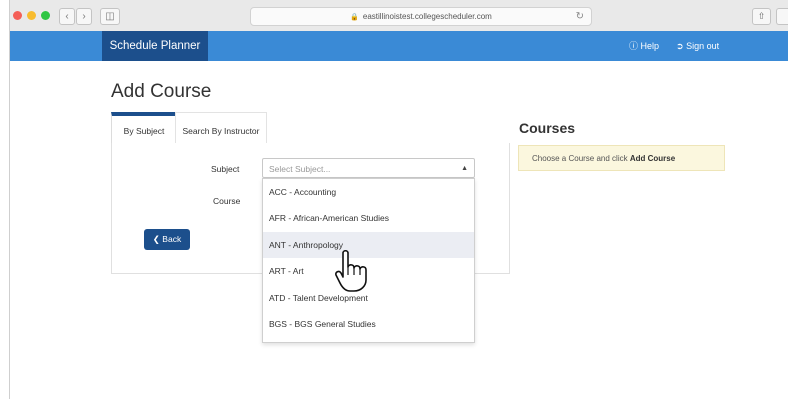 This screenshot has height=399, width=788. What do you see at coordinates (427, 16) in the screenshot?
I see `url-text: eastillinoistest.collegescheduler.com` at bounding box center [427, 16].